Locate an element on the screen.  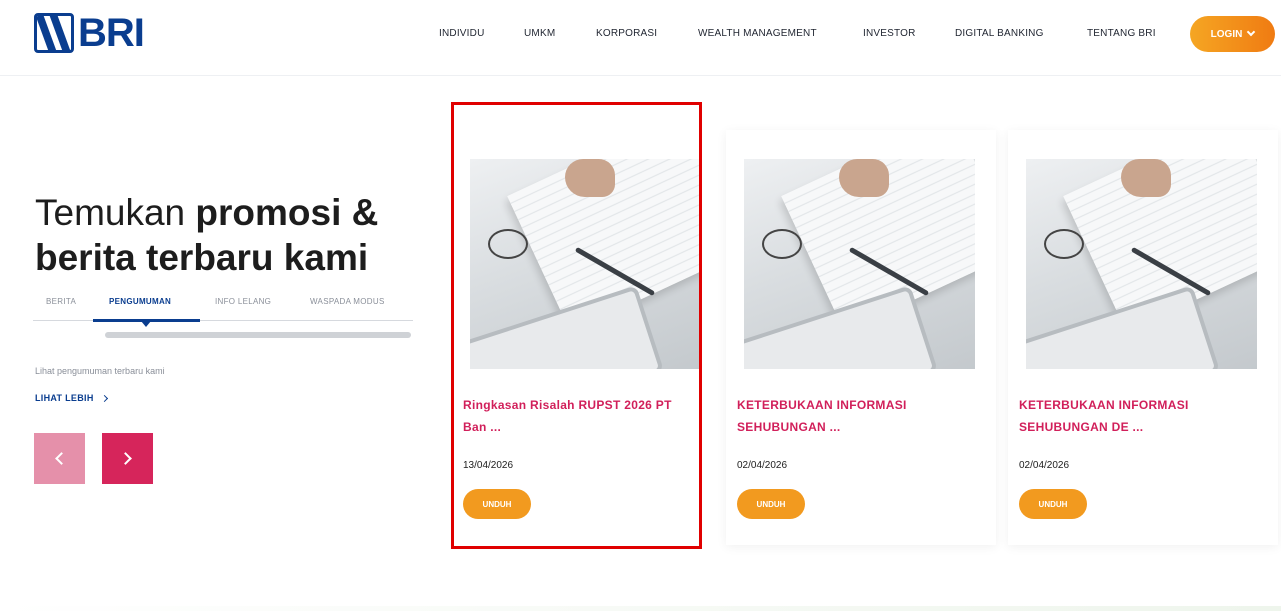
active-tab-pointer is located at coordinates (146, 324).